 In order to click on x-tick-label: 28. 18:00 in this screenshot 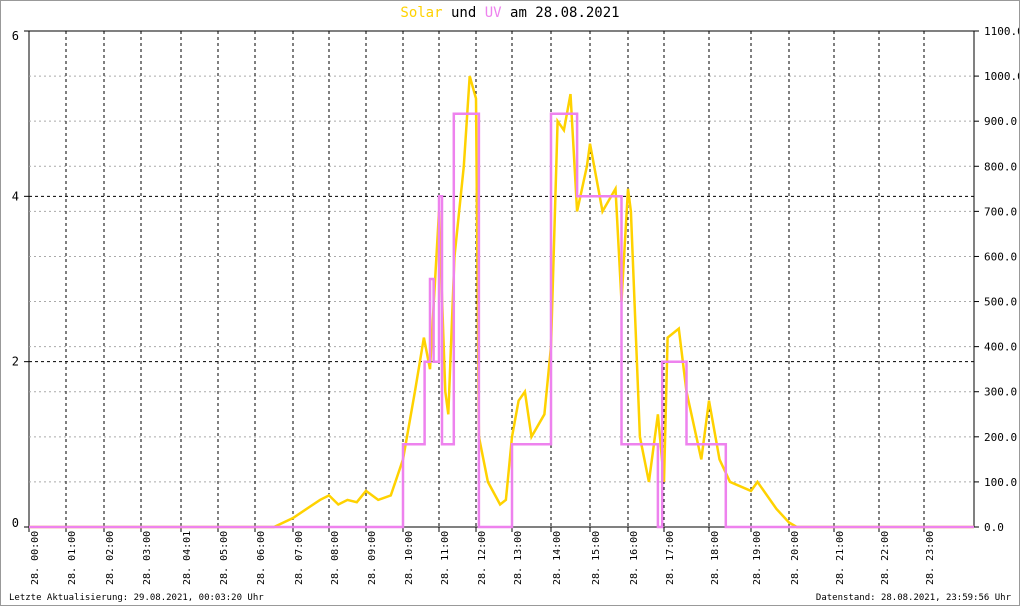, I will do `click(715, 558)`.